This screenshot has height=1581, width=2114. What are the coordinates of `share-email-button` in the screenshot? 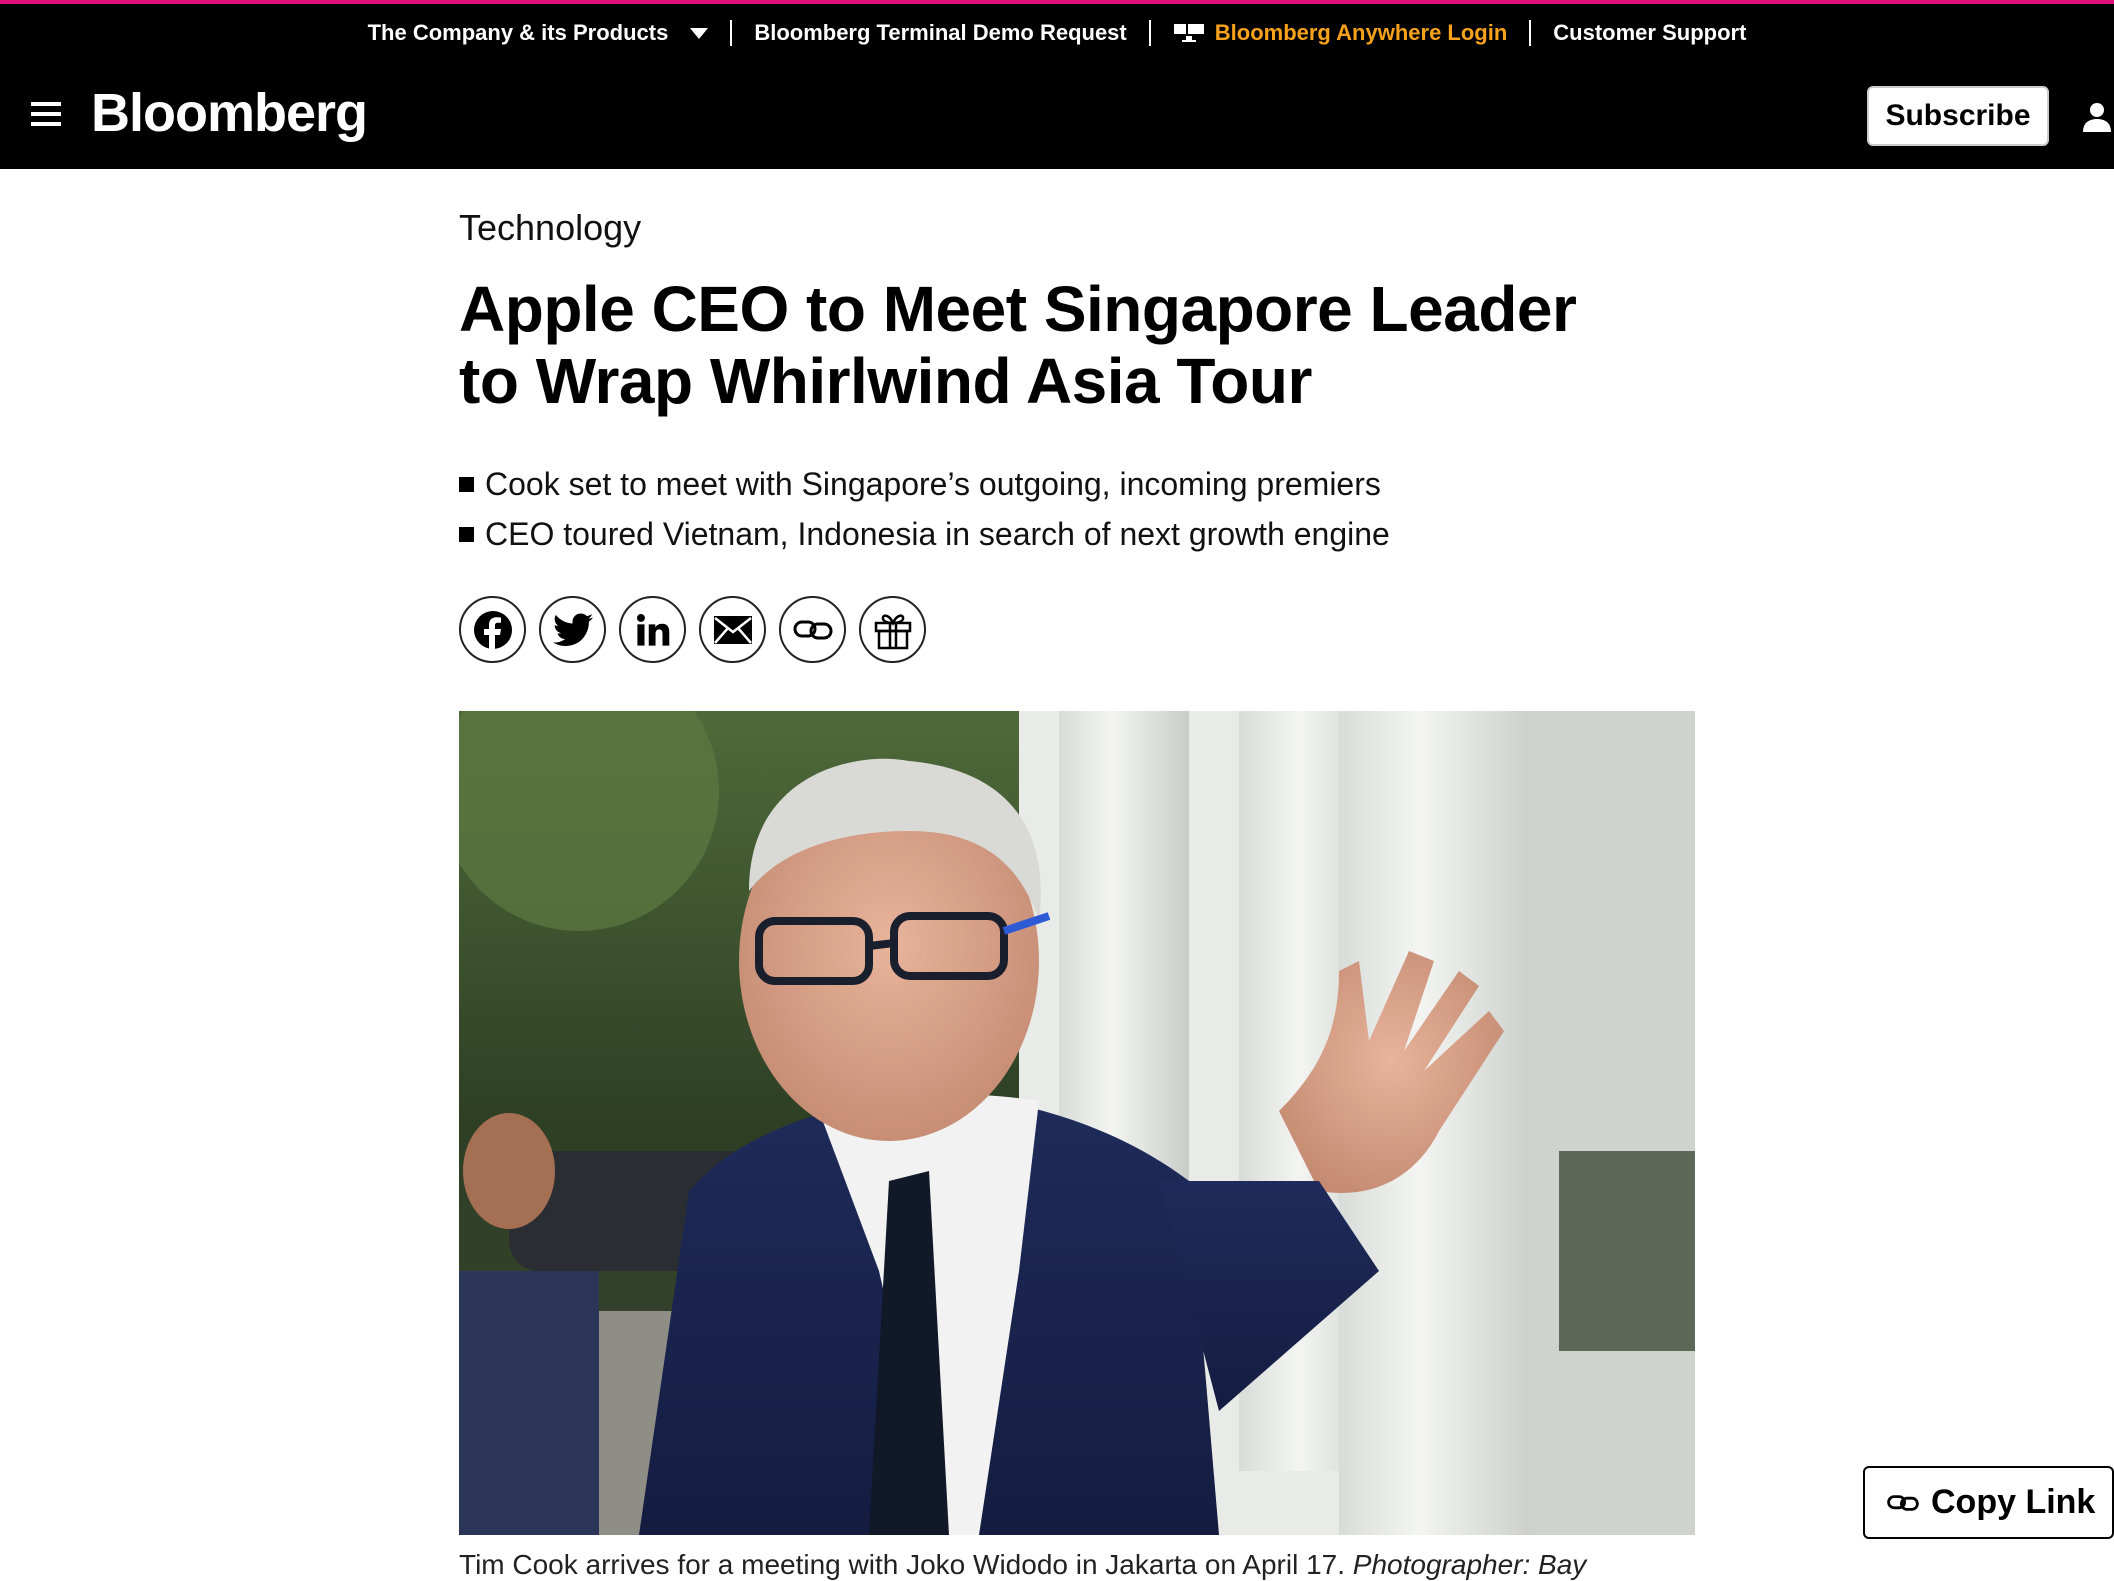 It's located at (732, 629).